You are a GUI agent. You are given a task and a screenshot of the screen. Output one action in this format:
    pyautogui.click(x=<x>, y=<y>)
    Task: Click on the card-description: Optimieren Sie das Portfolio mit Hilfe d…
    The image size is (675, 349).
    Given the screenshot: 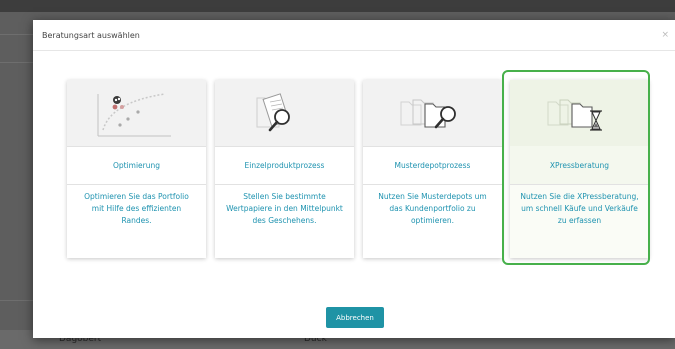 What is the action you would take?
    pyautogui.click(x=136, y=208)
    